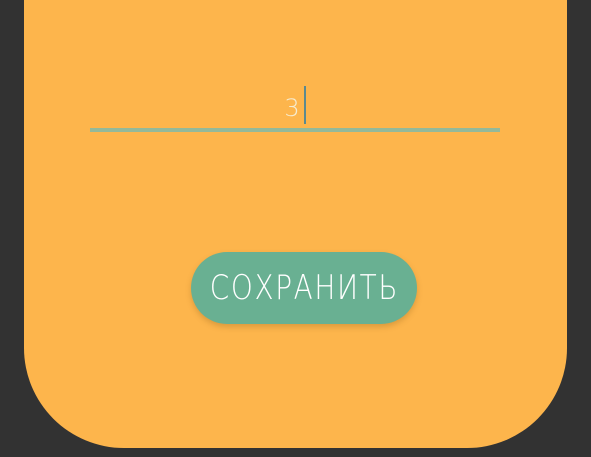 This screenshot has width=591, height=457. What do you see at coordinates (292, 108) in the screenshot?
I see `input-value: 3` at bounding box center [292, 108].